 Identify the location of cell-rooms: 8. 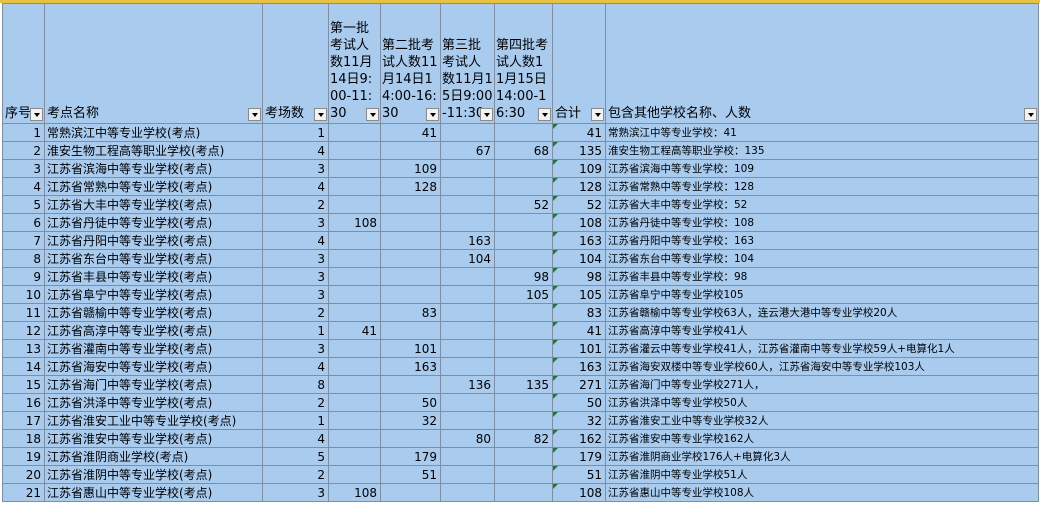
(295, 384).